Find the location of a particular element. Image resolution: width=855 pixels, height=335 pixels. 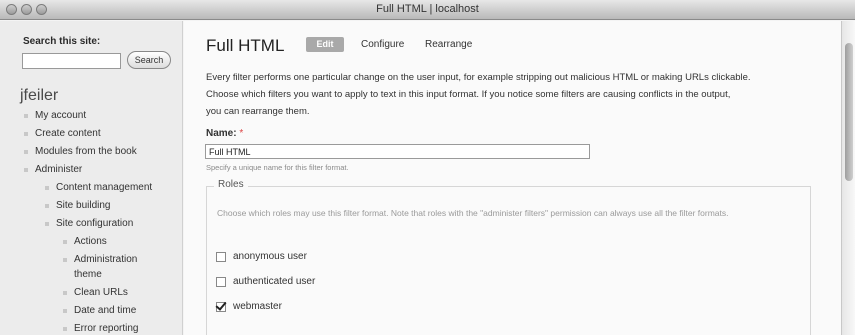

nav-item-content-management: Content management is located at coordinates (99, 187).